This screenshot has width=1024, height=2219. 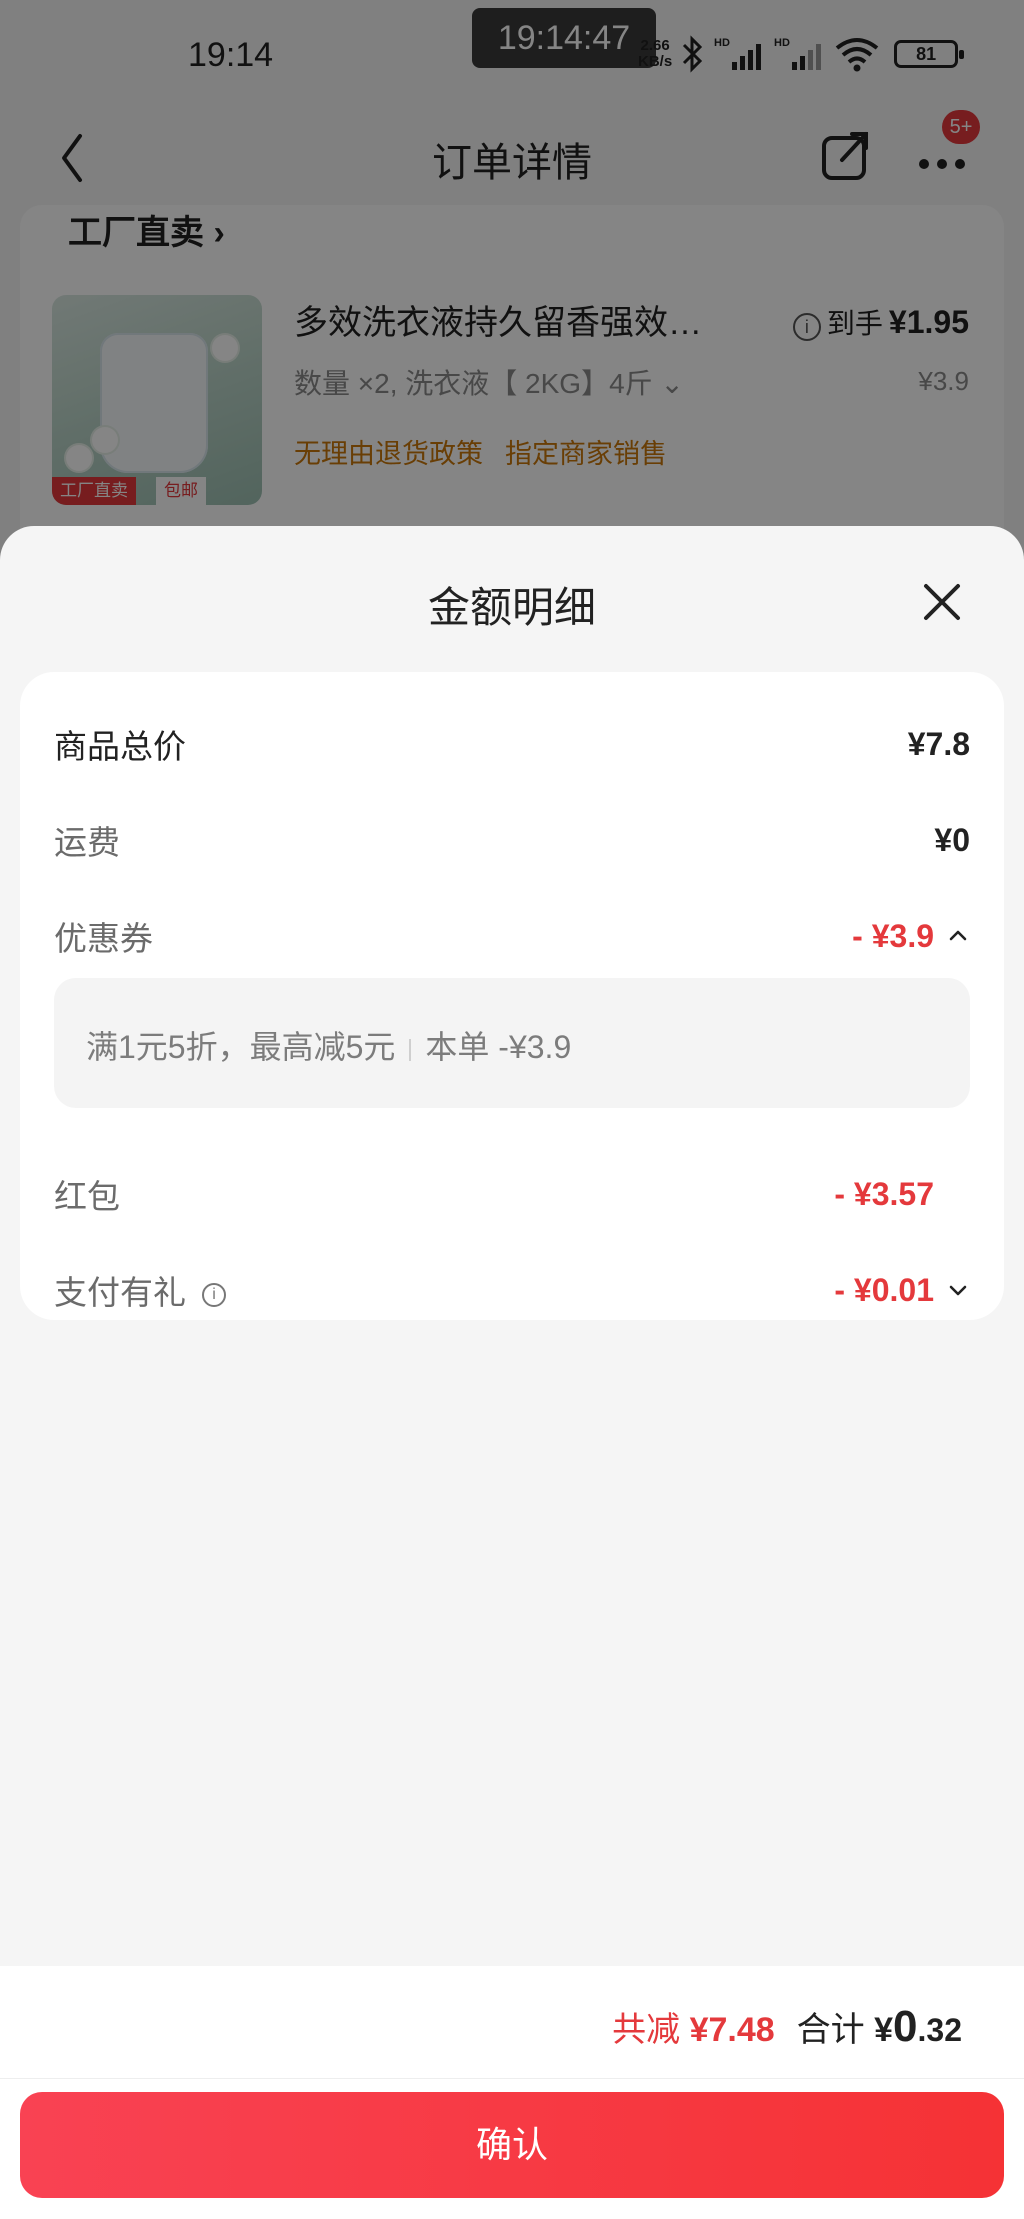 What do you see at coordinates (103, 938) in the screenshot?
I see `row-label: 优惠券` at bounding box center [103, 938].